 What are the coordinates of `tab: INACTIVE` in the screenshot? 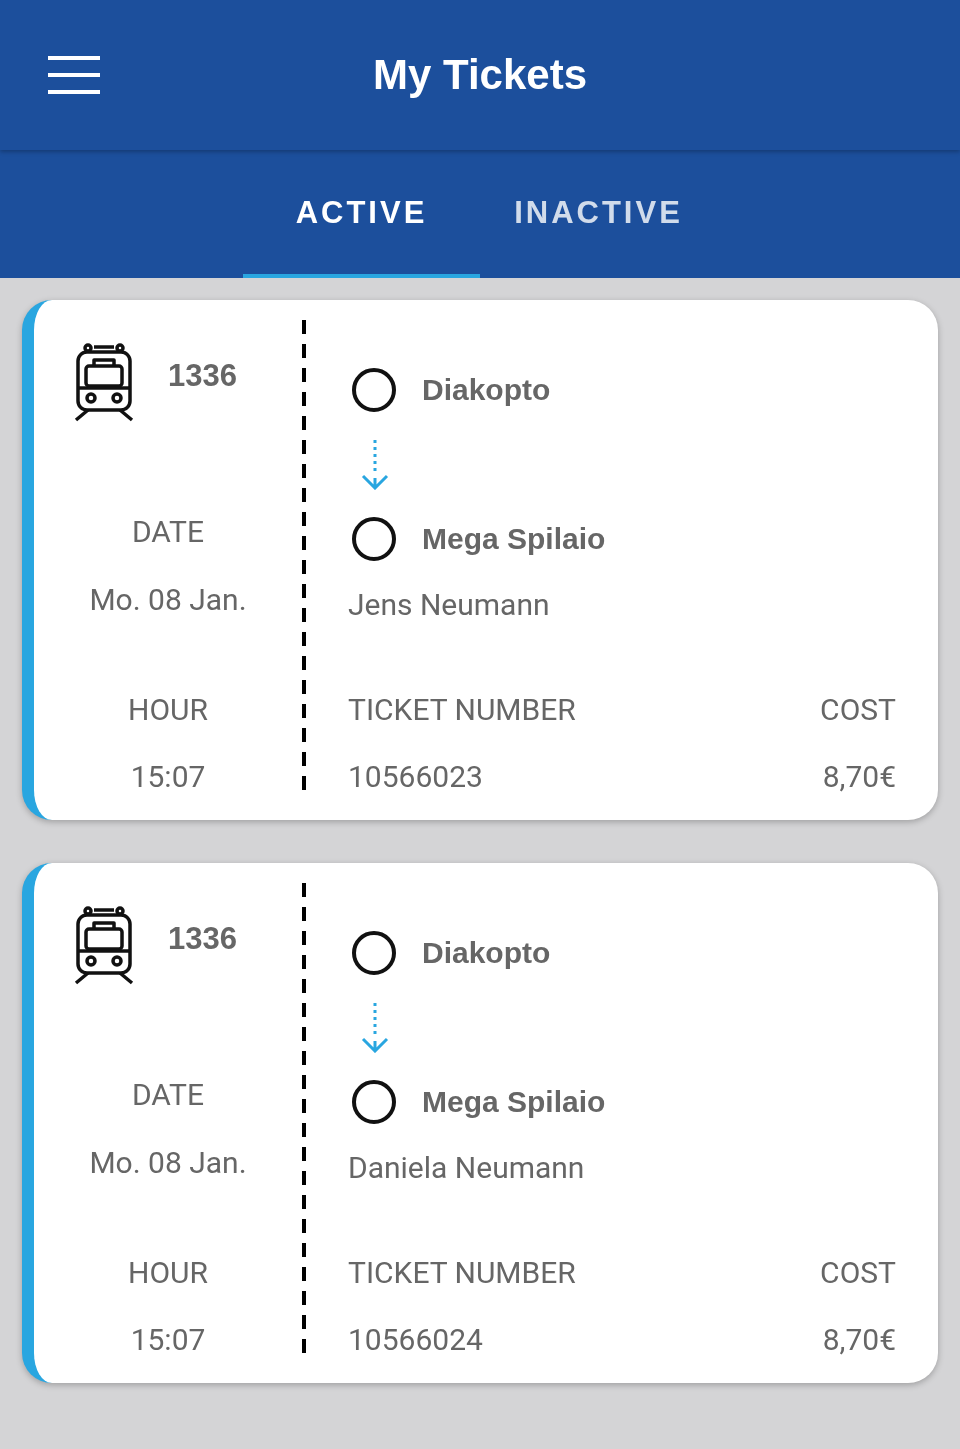 It's located at (598, 214).